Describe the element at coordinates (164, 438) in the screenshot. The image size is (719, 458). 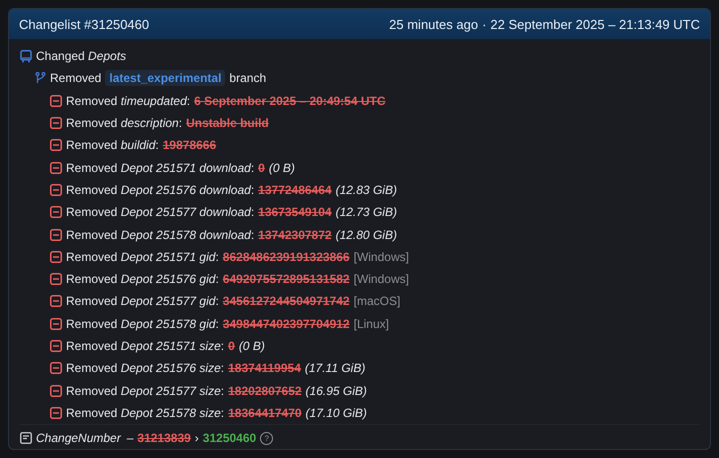
I see `old-value: 31213839` at that location.